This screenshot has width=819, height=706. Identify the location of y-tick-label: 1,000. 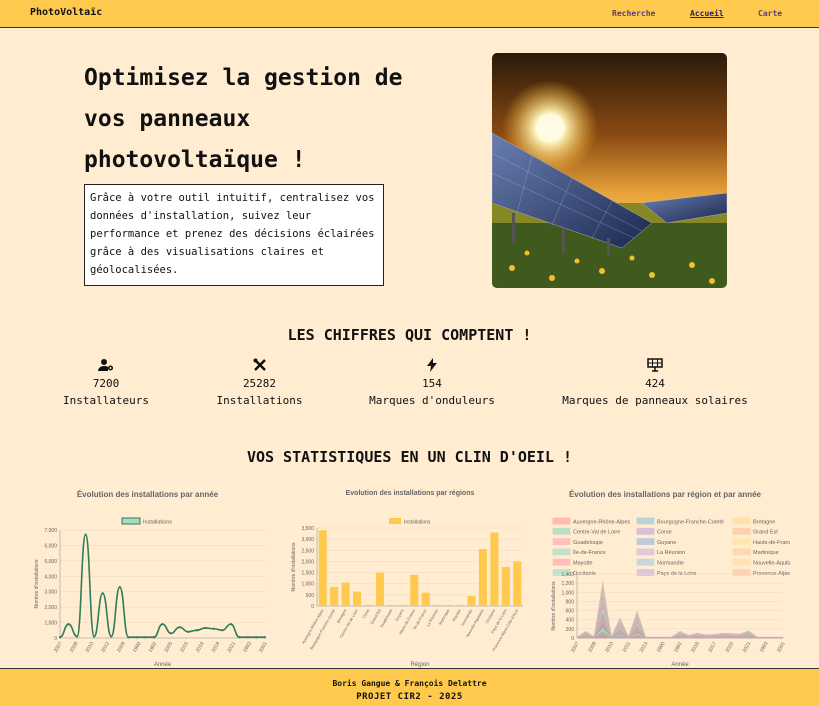
(307, 585).